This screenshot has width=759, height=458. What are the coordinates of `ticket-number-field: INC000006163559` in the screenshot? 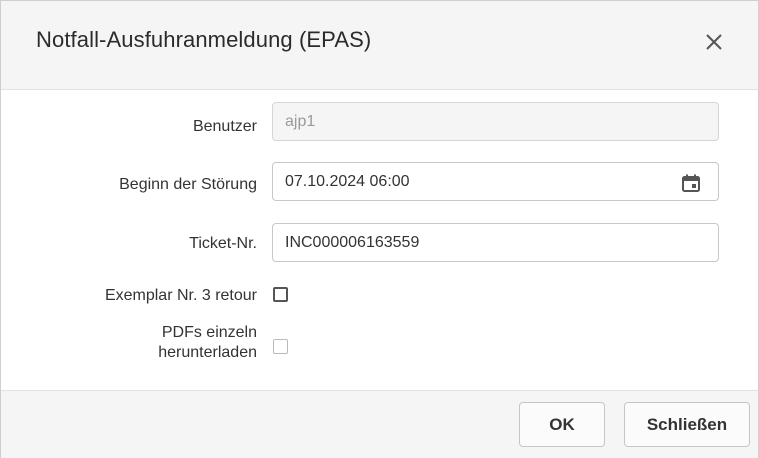 It's located at (495, 242).